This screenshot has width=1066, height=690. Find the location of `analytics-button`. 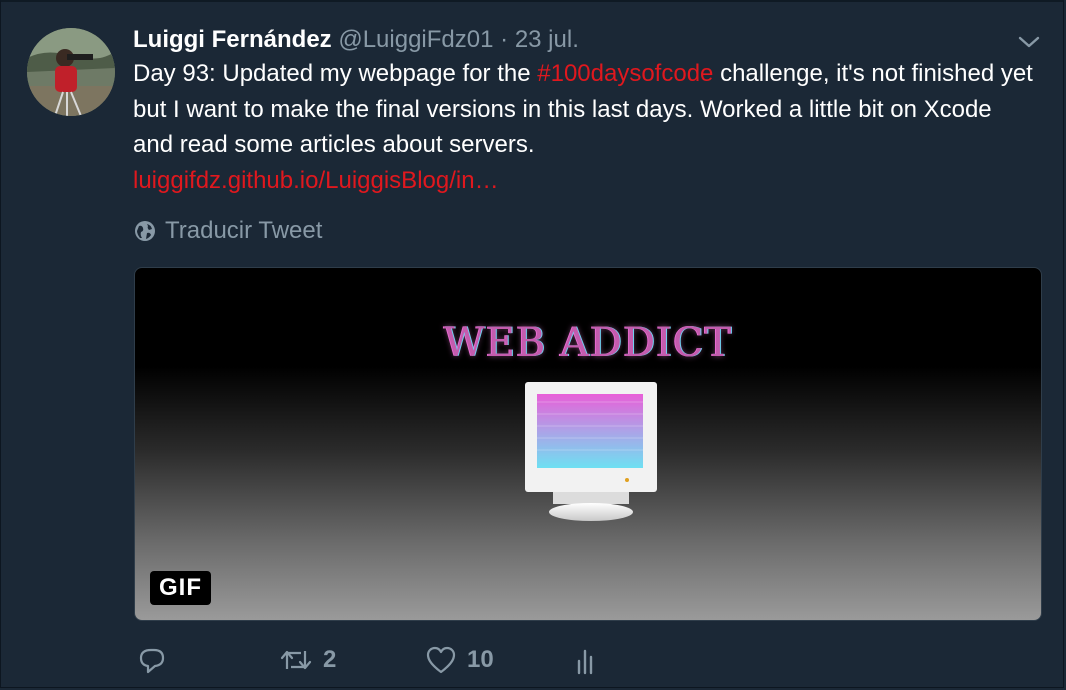

analytics-button is located at coordinates (587, 660).